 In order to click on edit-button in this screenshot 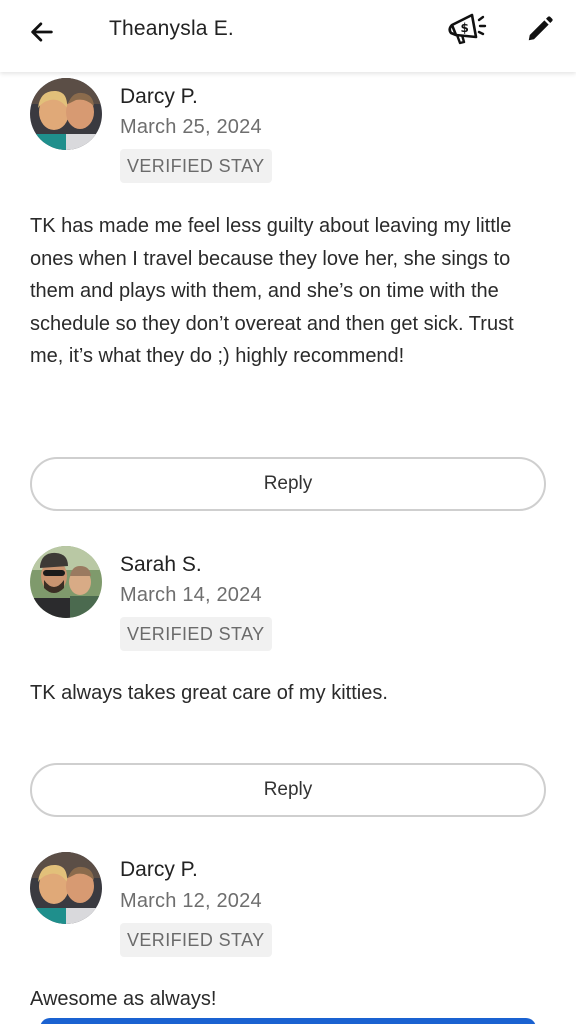, I will do `click(540, 29)`.